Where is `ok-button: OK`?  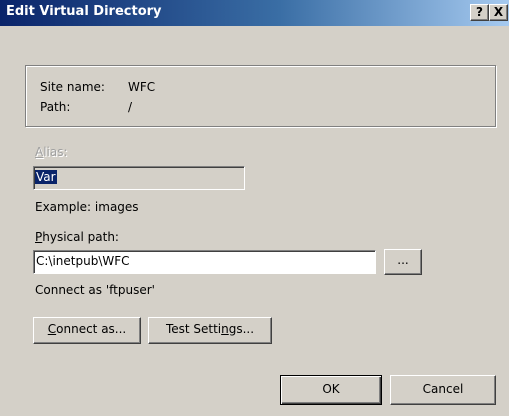
ok-button: OK is located at coordinates (331, 390).